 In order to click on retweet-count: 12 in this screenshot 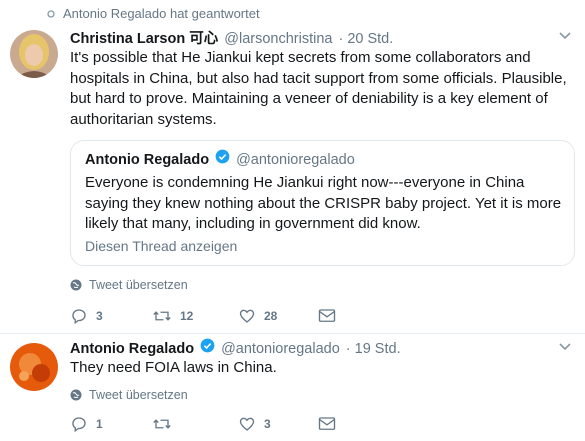, I will do `click(187, 316)`.